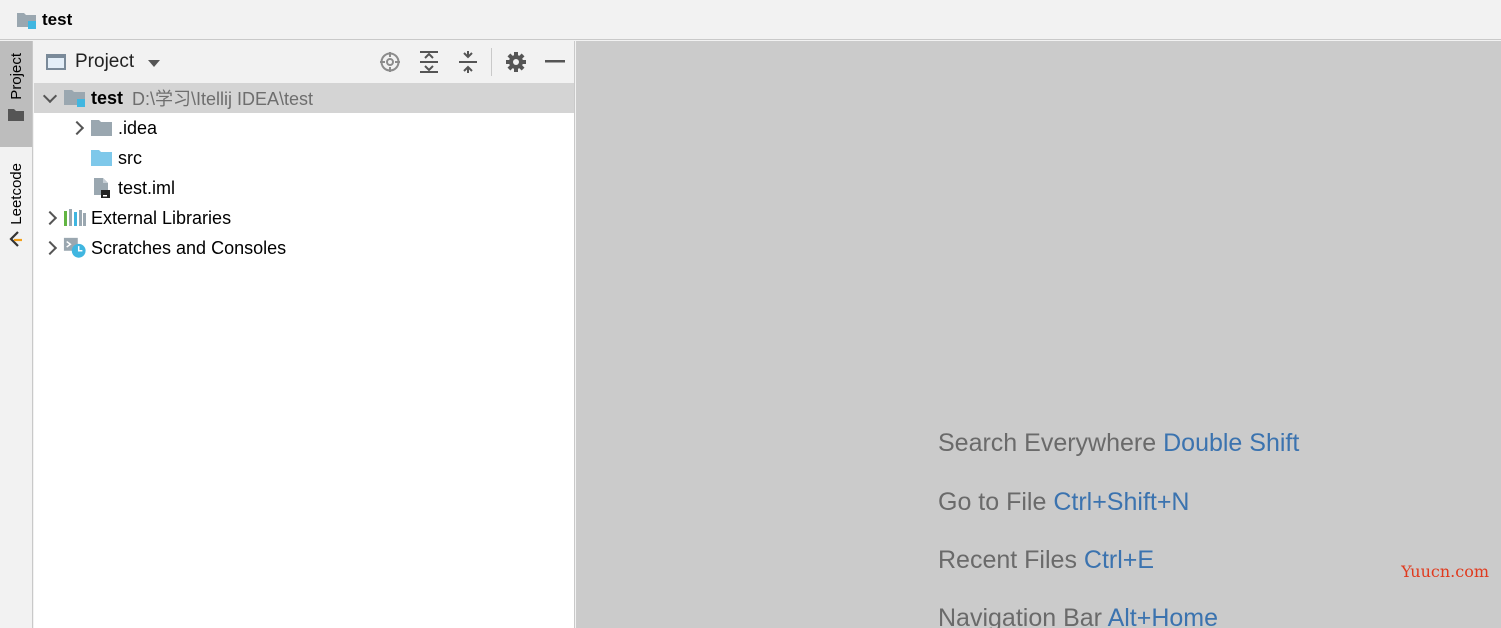 This screenshot has height=628, width=1501. I want to click on hint-text: Search Everywhere, so click(1047, 443).